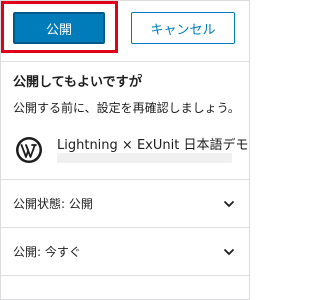  What do you see at coordinates (125, 251) in the screenshot?
I see `schedule-panel-toggle: 公開: 今すぐ` at bounding box center [125, 251].